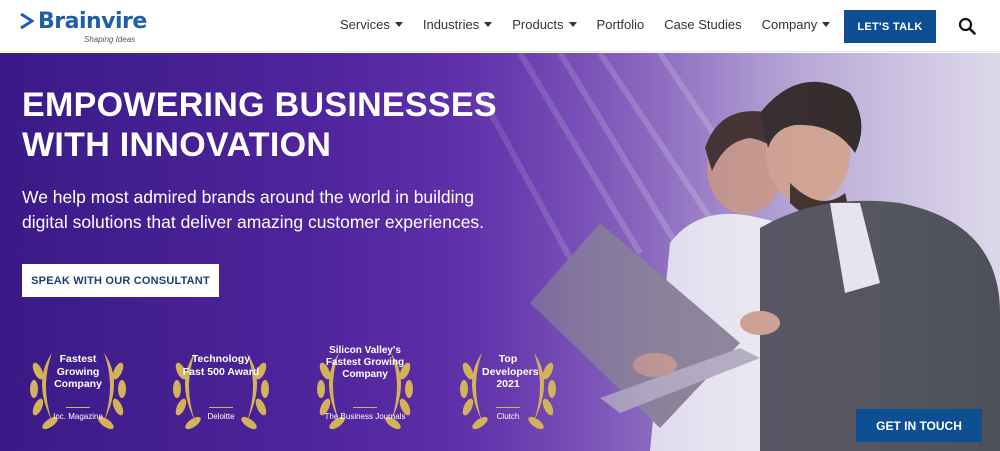 This screenshot has width=1000, height=451. Describe the element at coordinates (110, 39) in the screenshot. I see `brand-tagline: Shaping Ideas` at that location.